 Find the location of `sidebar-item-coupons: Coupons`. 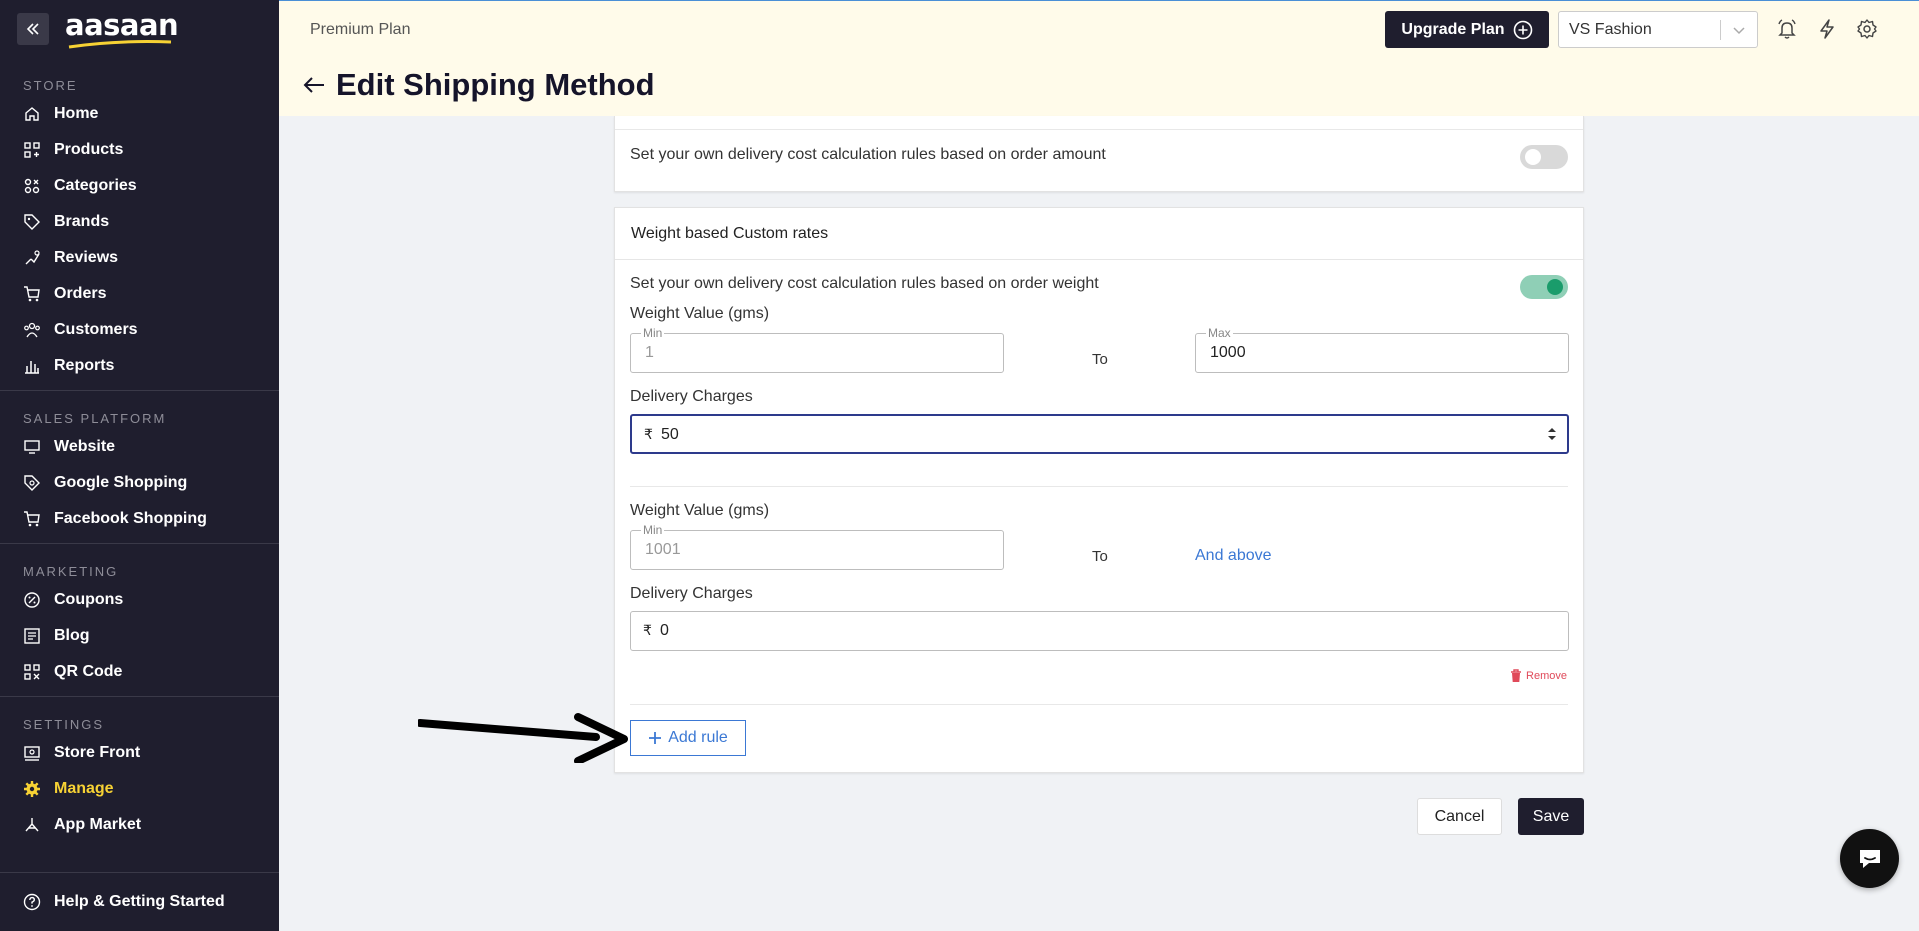

sidebar-item-coupons: Coupons is located at coordinates (139, 600).